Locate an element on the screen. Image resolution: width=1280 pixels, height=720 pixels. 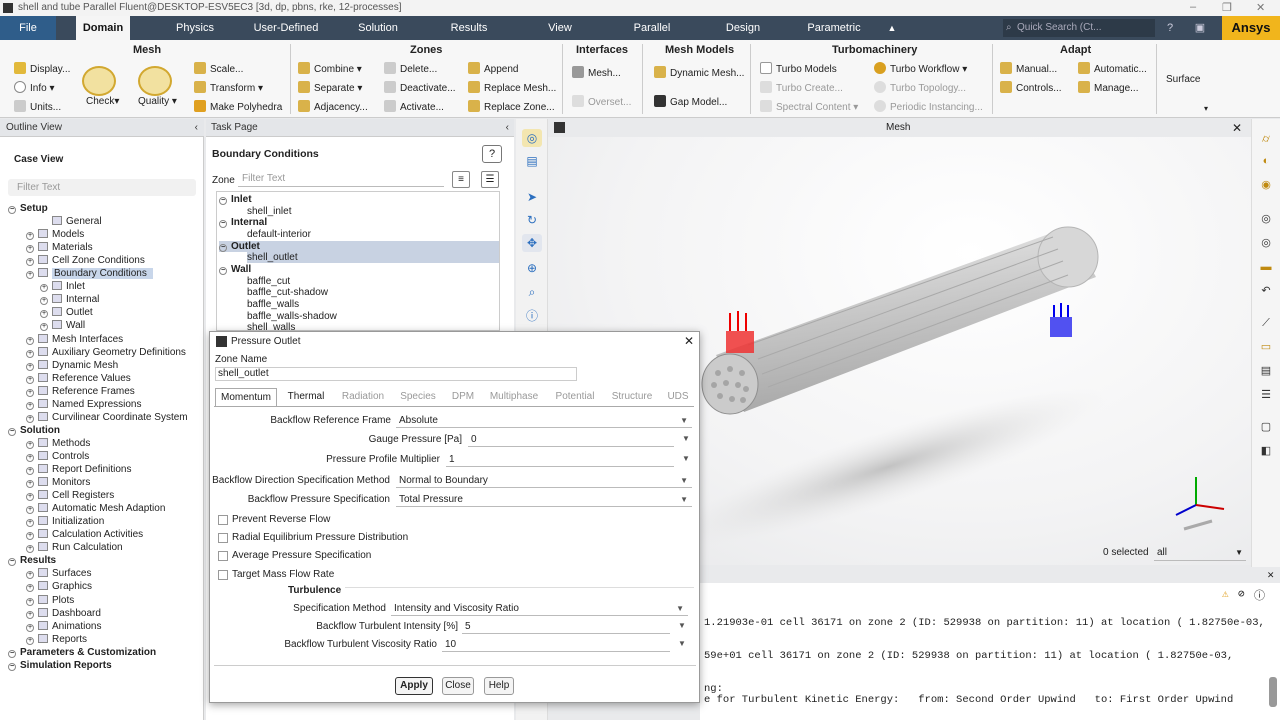
tab-physics: Physics is located at coordinates (195, 28).